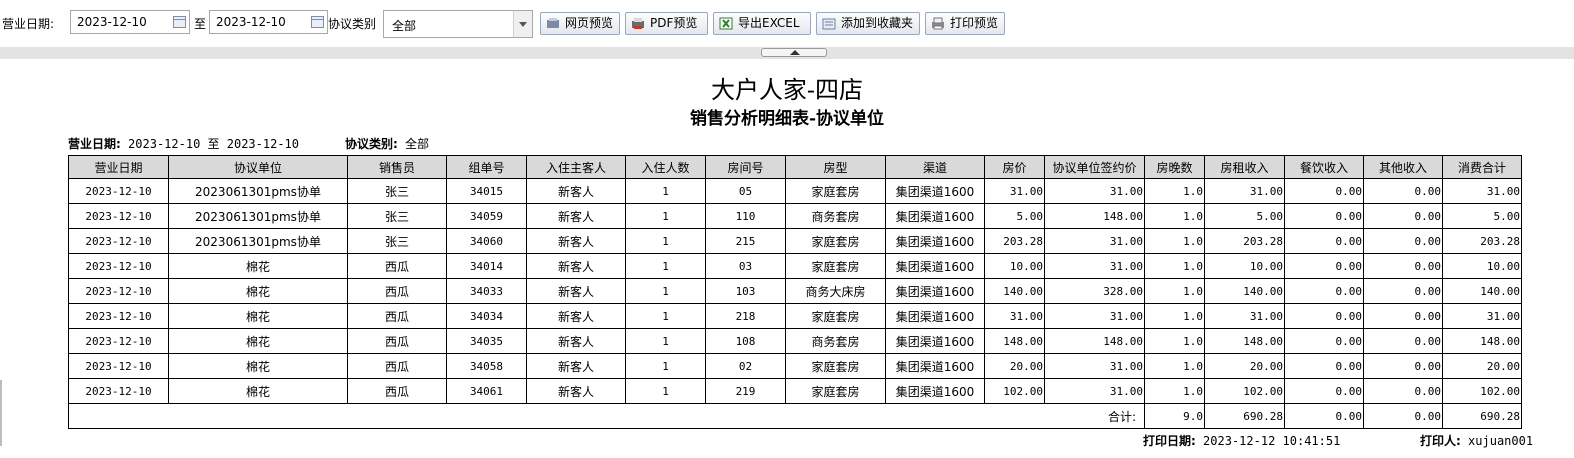 This screenshot has height=458, width=1574. I want to click on table-cell: 328.00, so click(1094, 291).